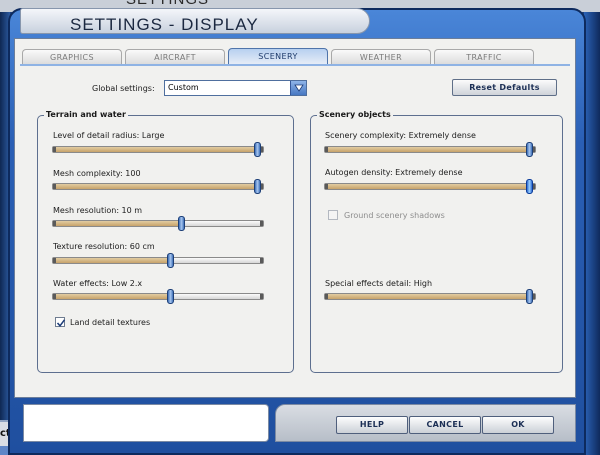 The image size is (600, 455). I want to click on tab-weather: WEATHER, so click(381, 57).